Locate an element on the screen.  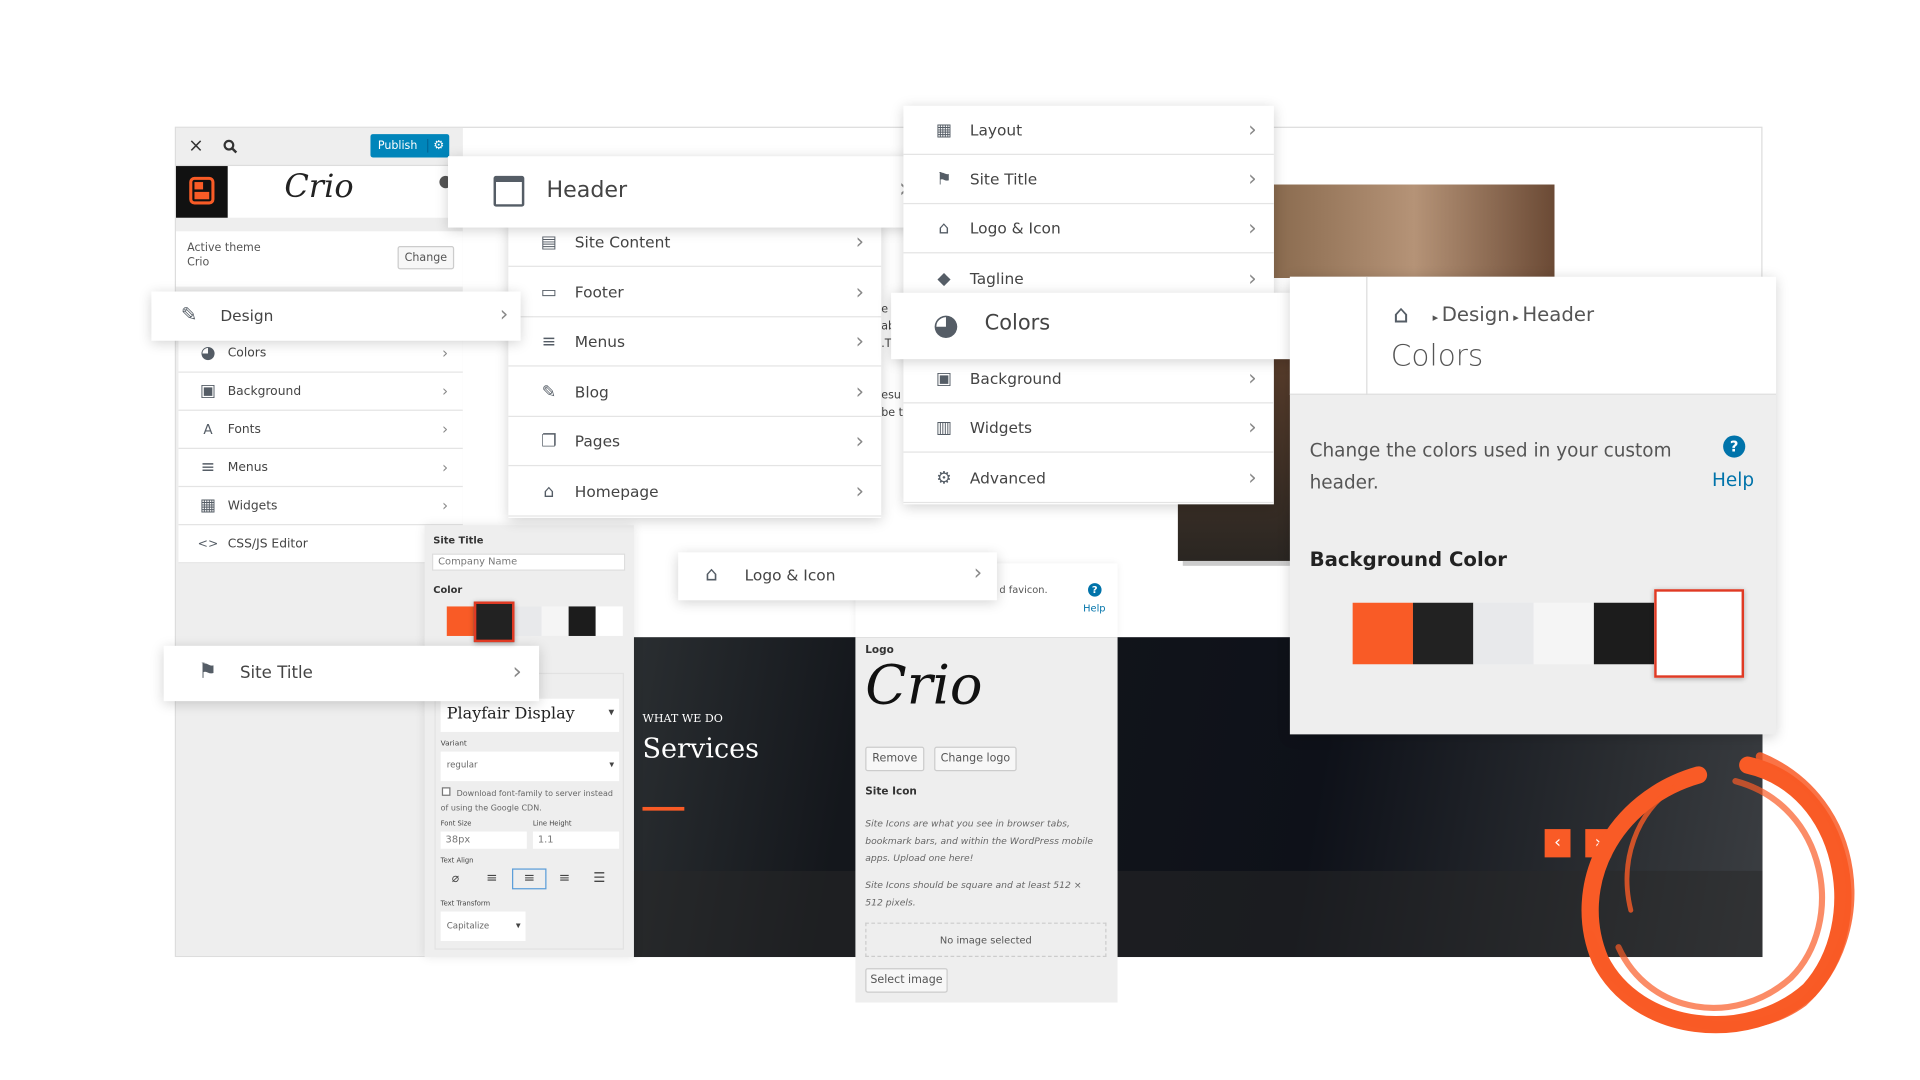
crio-logo-preview: Crio is located at coordinates (924, 686).